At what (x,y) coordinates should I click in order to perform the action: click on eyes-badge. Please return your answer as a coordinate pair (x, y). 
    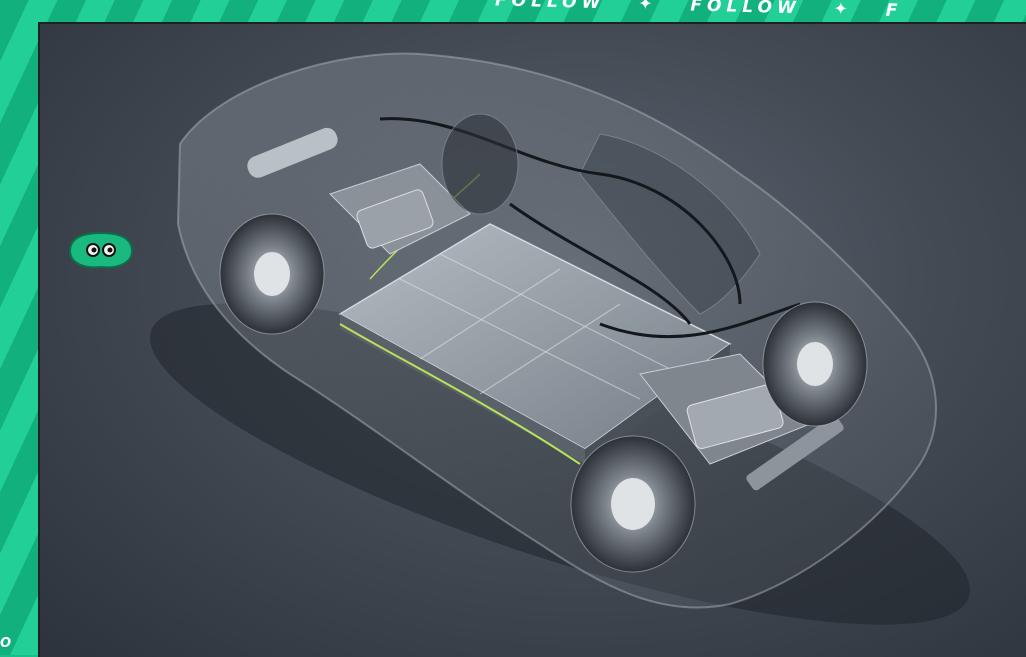
    Looking at the image, I should click on (101, 251).